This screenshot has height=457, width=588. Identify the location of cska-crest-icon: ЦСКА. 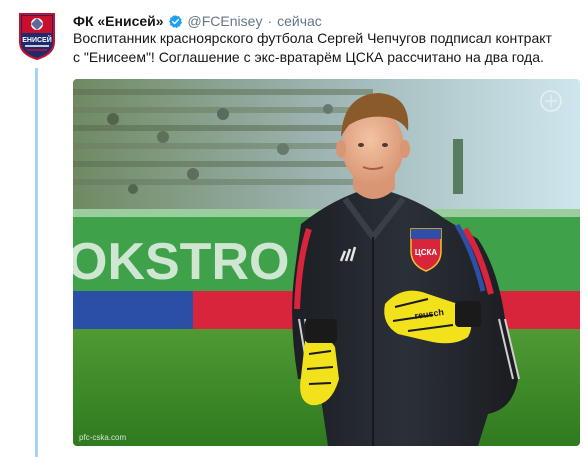
(426, 250).